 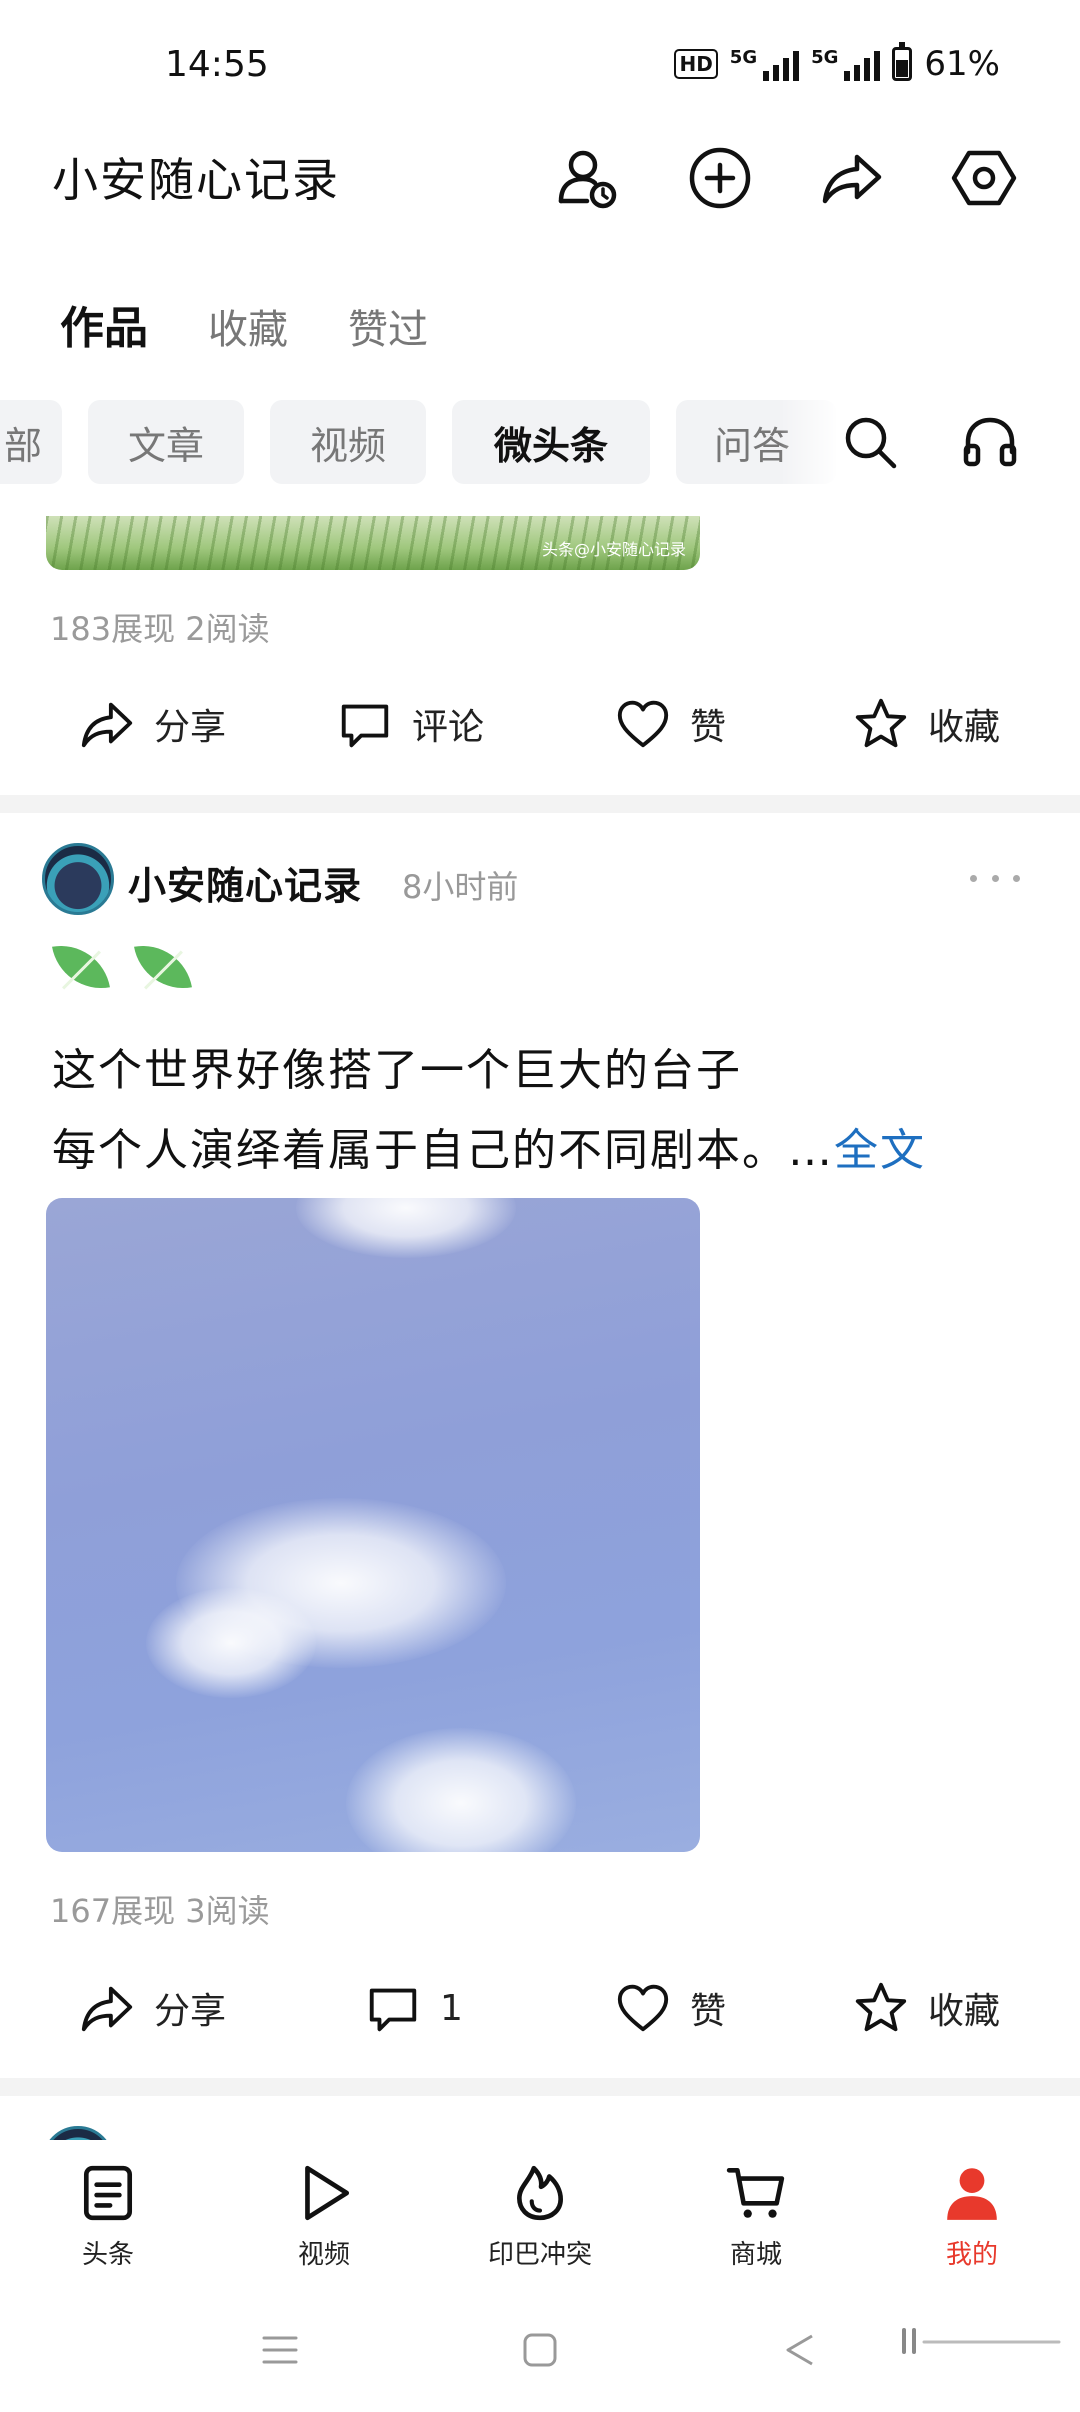 I want to click on system-nav-bar, so click(x=540, y=2351).